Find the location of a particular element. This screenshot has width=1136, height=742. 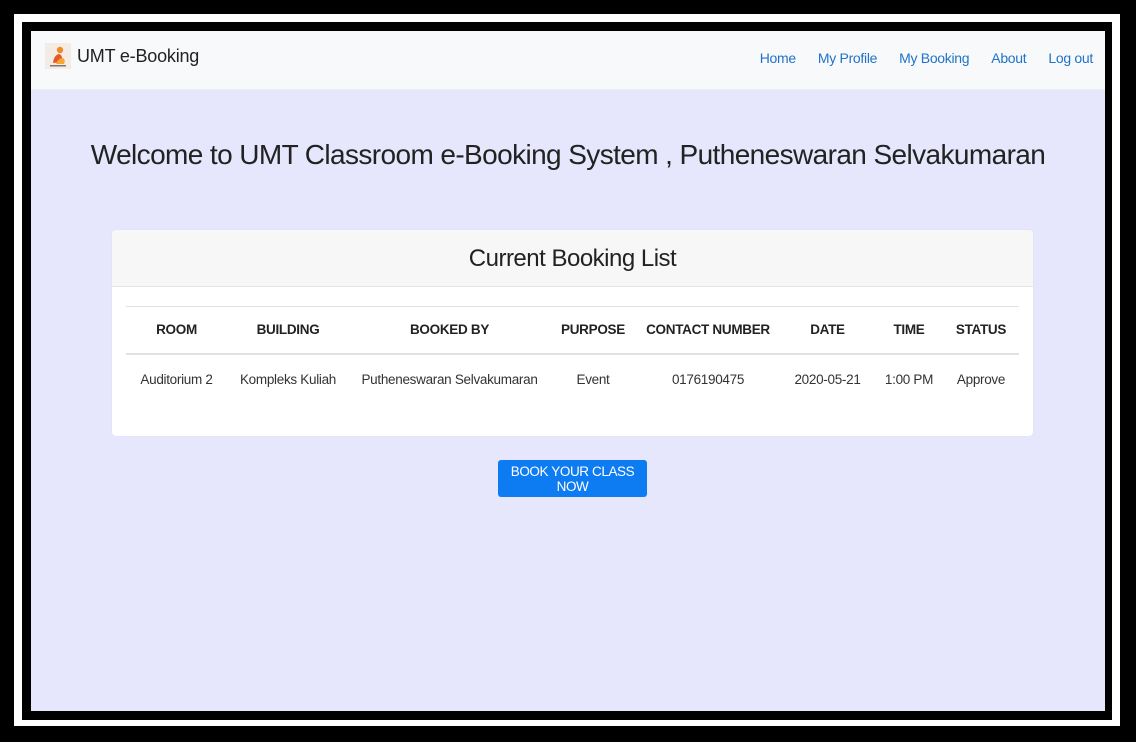

cell-status: Approve is located at coordinates (981, 379).